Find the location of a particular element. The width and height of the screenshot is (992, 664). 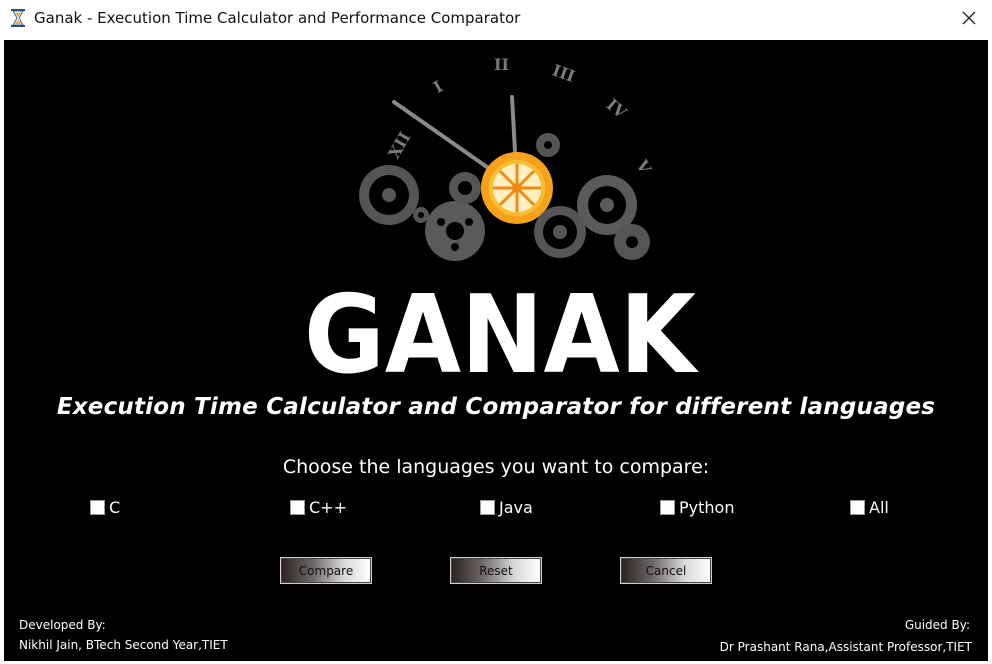

close-button is located at coordinates (969, 18).